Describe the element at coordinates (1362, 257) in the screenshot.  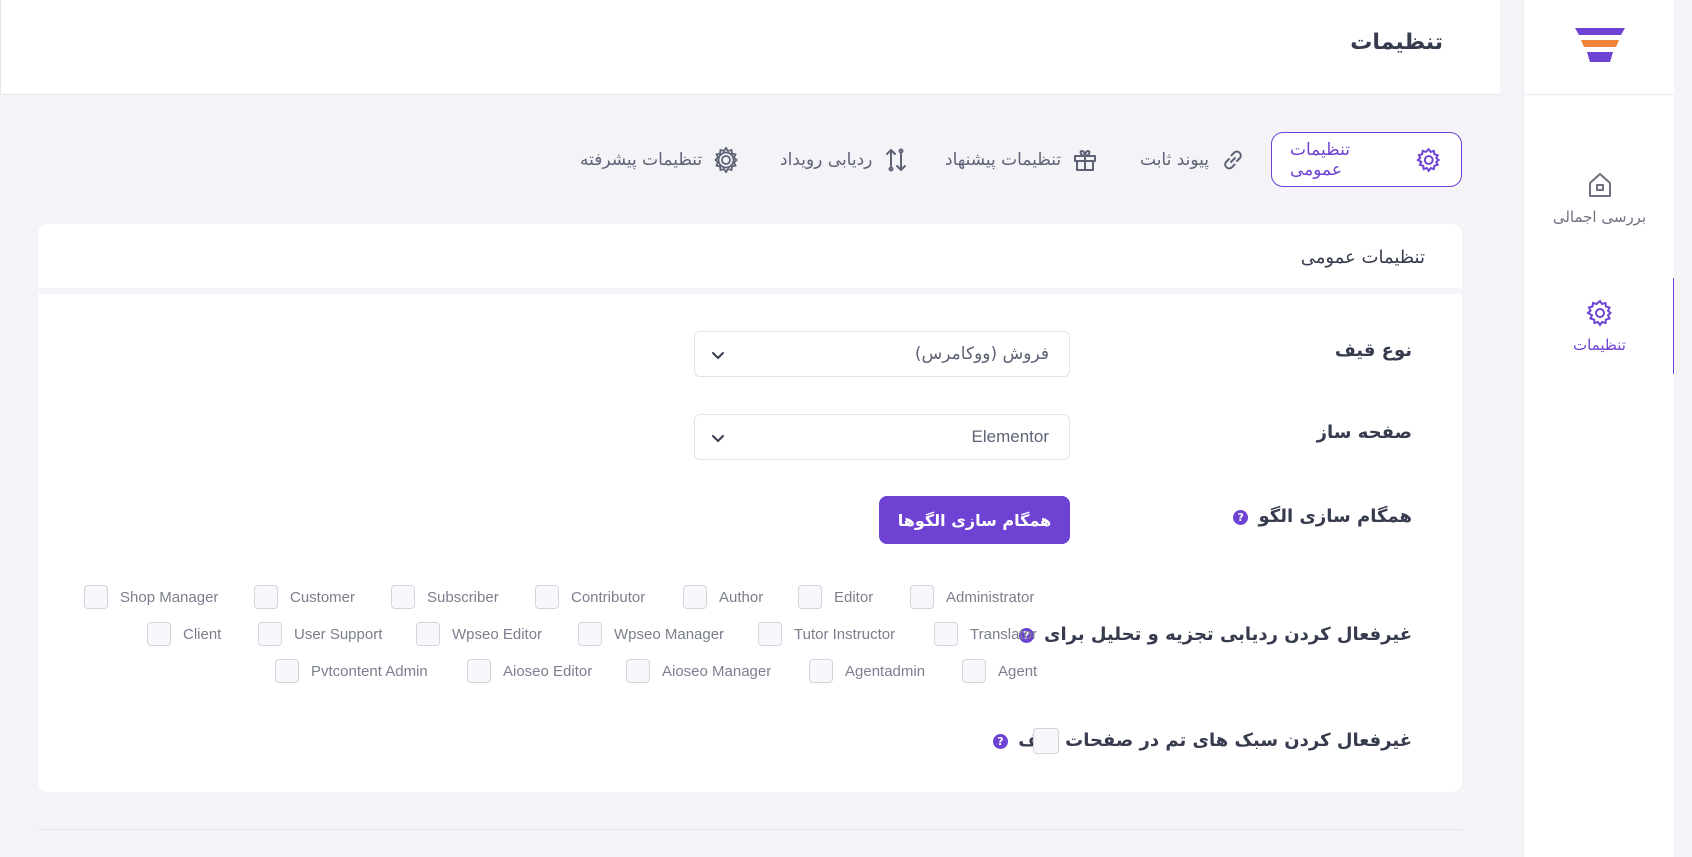
I see `card-title: تنظیمات عمومی` at that location.